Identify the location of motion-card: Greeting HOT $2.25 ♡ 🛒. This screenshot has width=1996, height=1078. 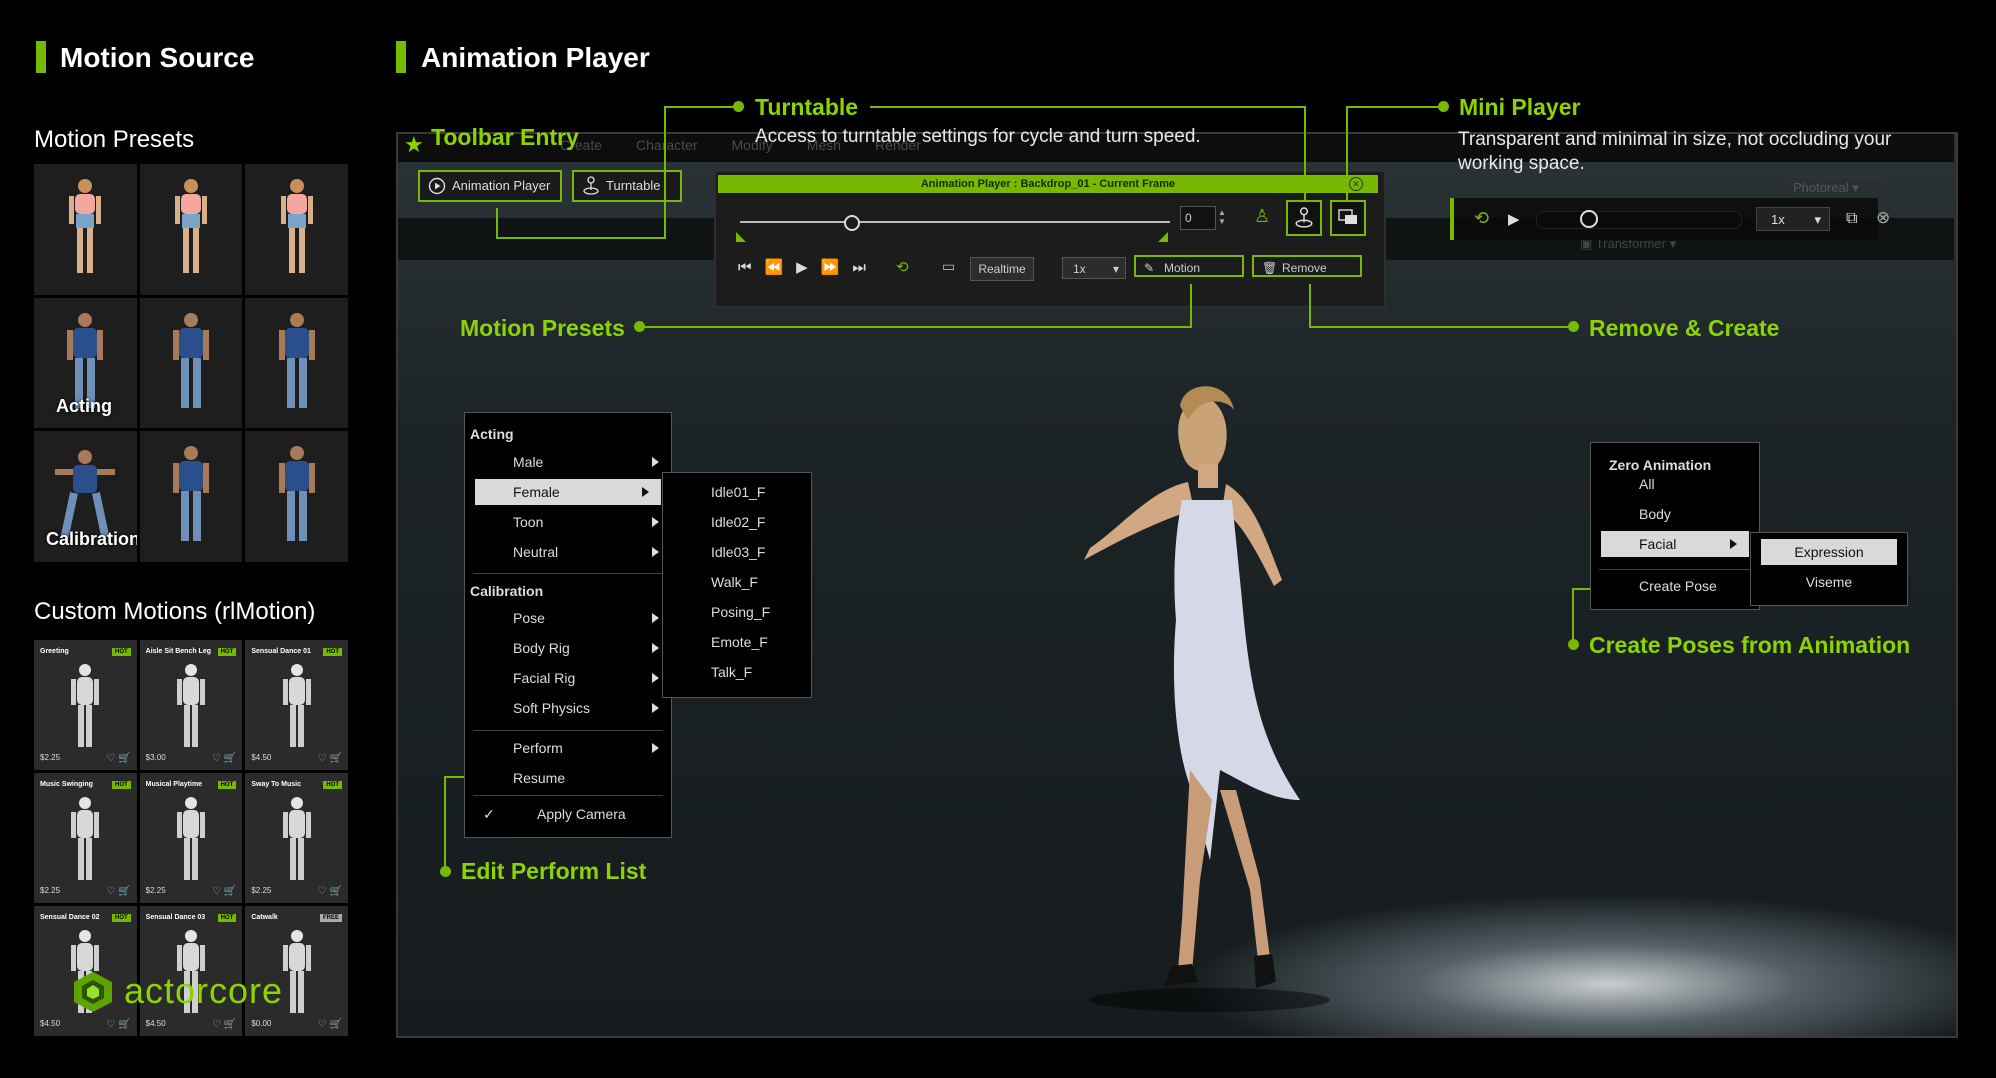
(85, 705).